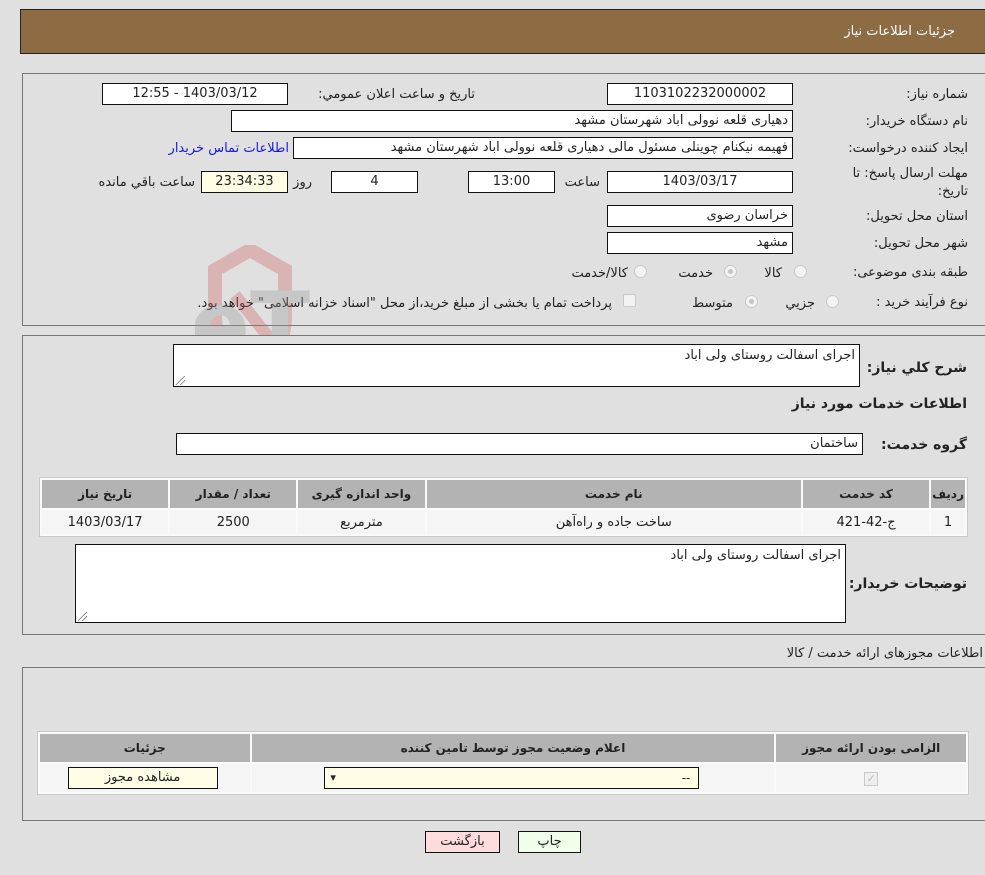  Describe the element at coordinates (916, 121) in the screenshot. I see `buyer-org-label: نام دستگاه خریدار:` at that location.